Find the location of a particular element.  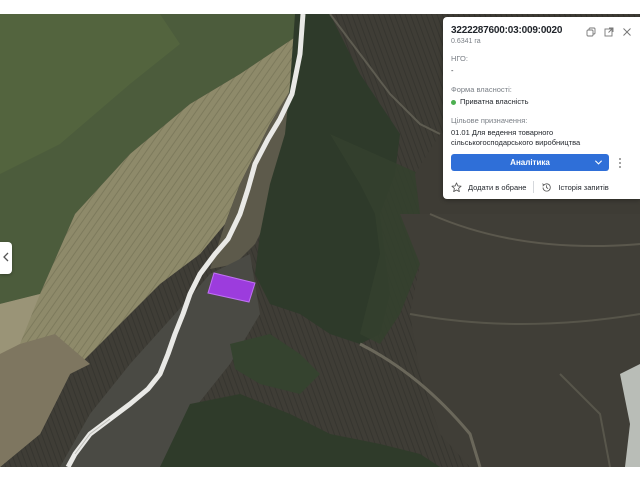

ownership-label: Форма власності: is located at coordinates (481, 89).